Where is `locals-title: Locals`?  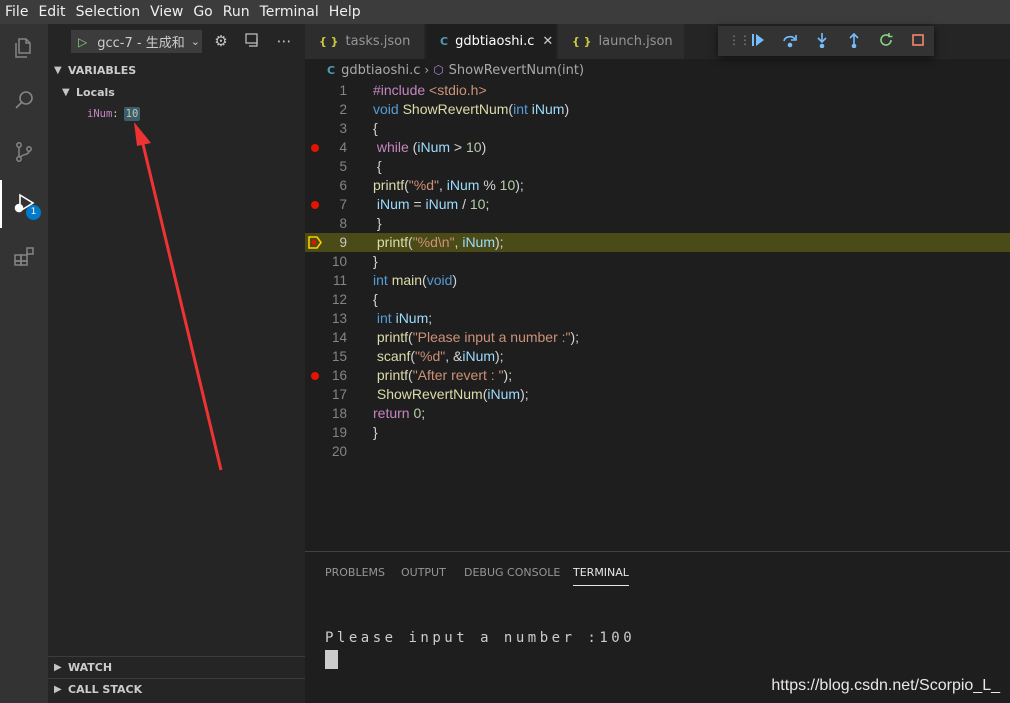 locals-title: Locals is located at coordinates (95, 92).